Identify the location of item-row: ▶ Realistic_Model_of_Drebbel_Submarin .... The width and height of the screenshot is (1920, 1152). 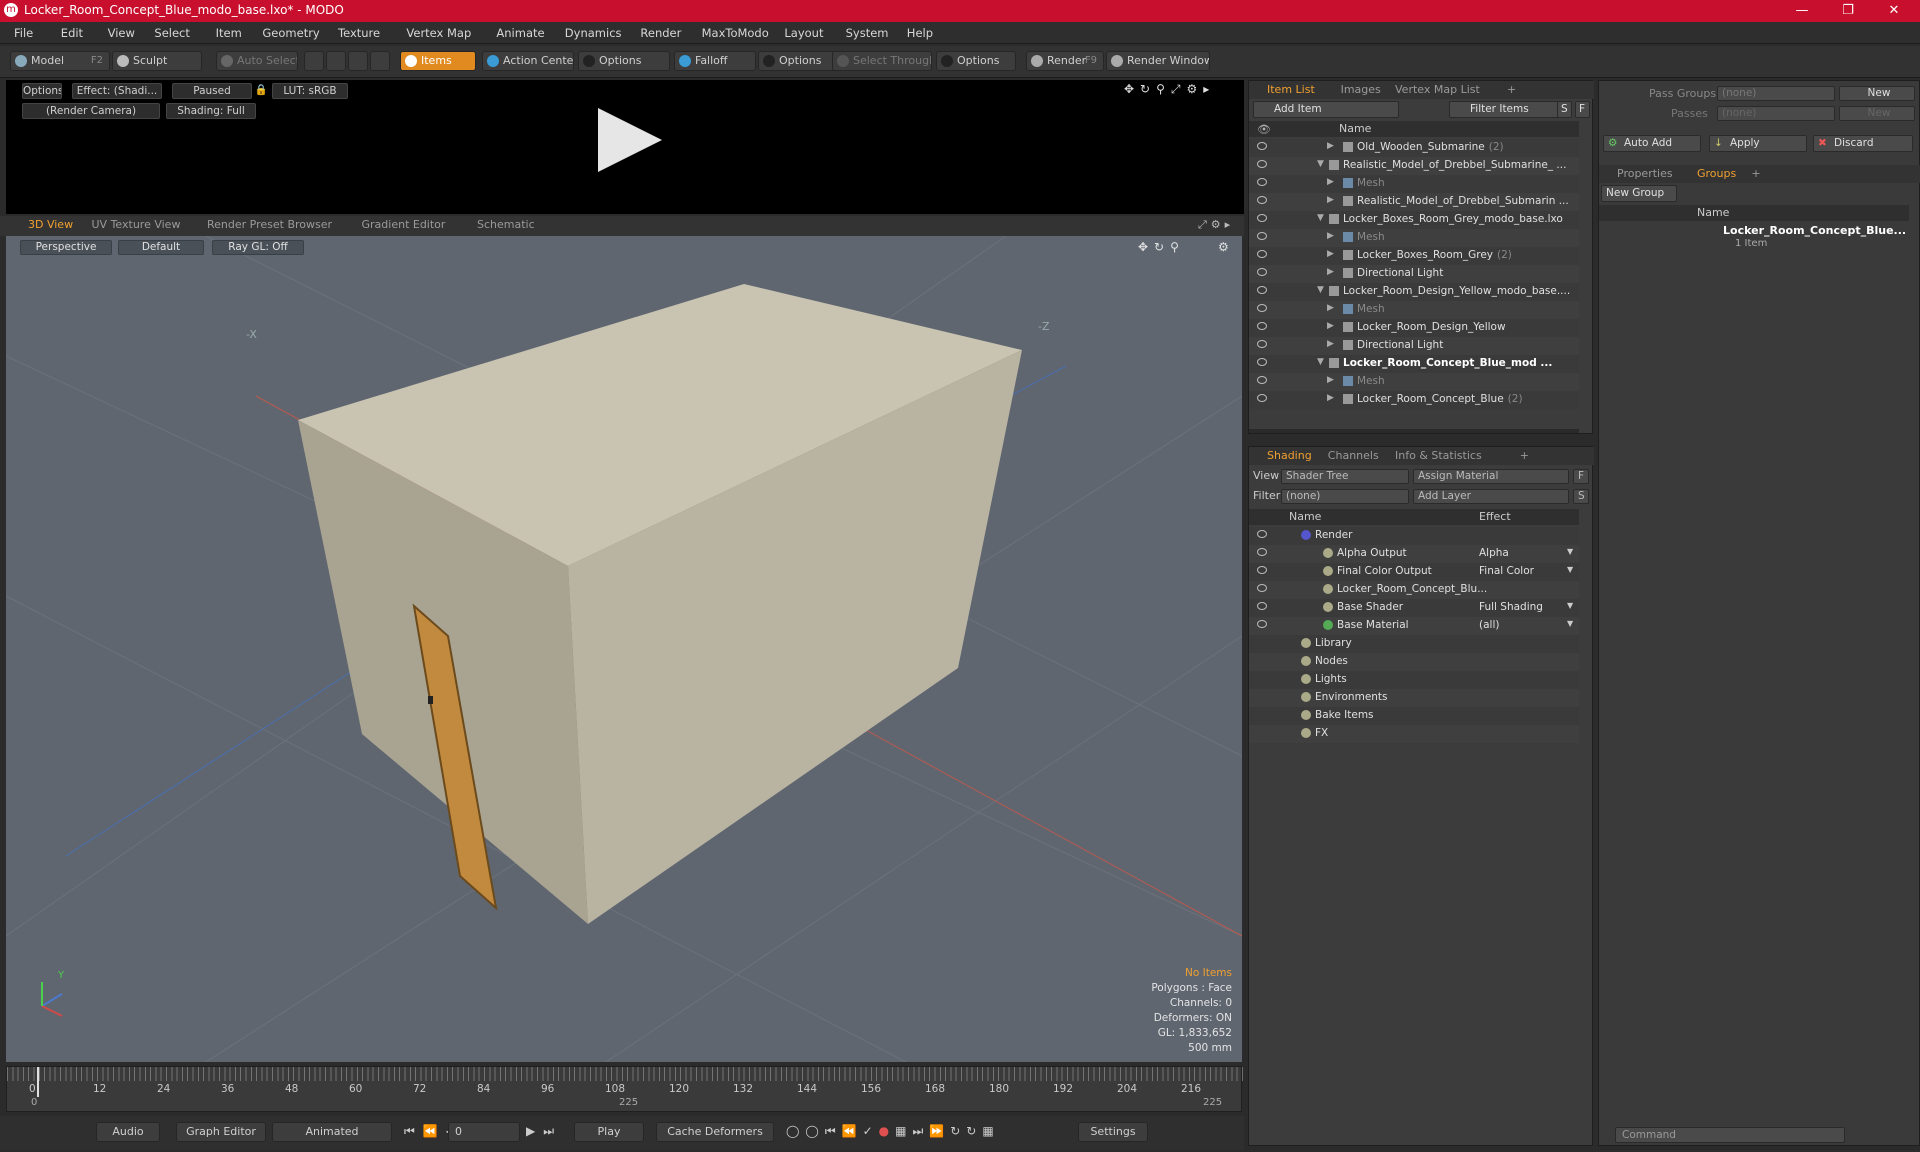
(1414, 202).